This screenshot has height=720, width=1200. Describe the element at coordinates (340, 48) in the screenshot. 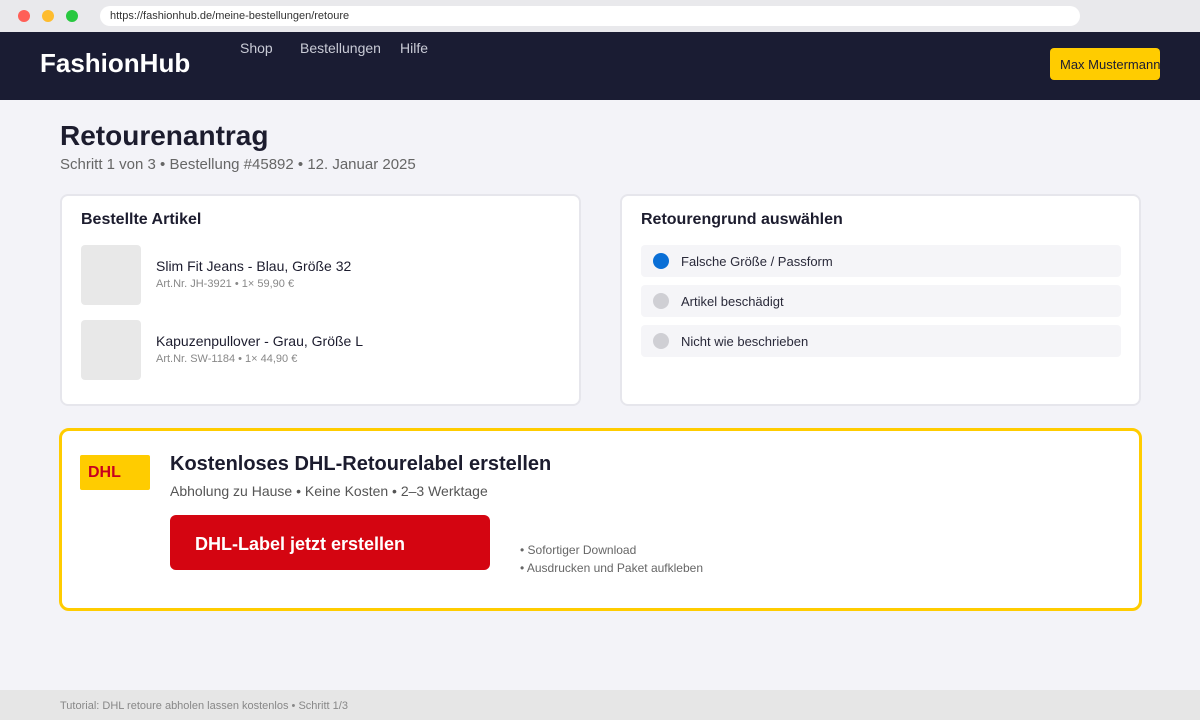

I see `nav-link-orders: Bestellungen` at that location.